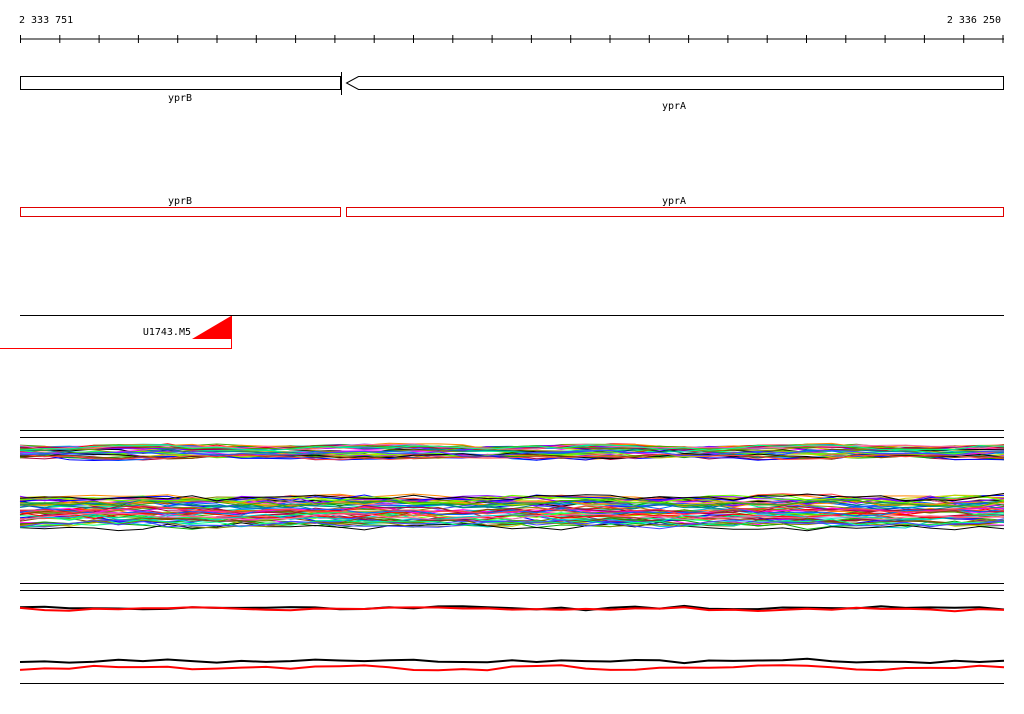 This screenshot has height=714, width=1024. What do you see at coordinates (167, 332) in the screenshot?
I see `feature-label: U1743.M5` at bounding box center [167, 332].